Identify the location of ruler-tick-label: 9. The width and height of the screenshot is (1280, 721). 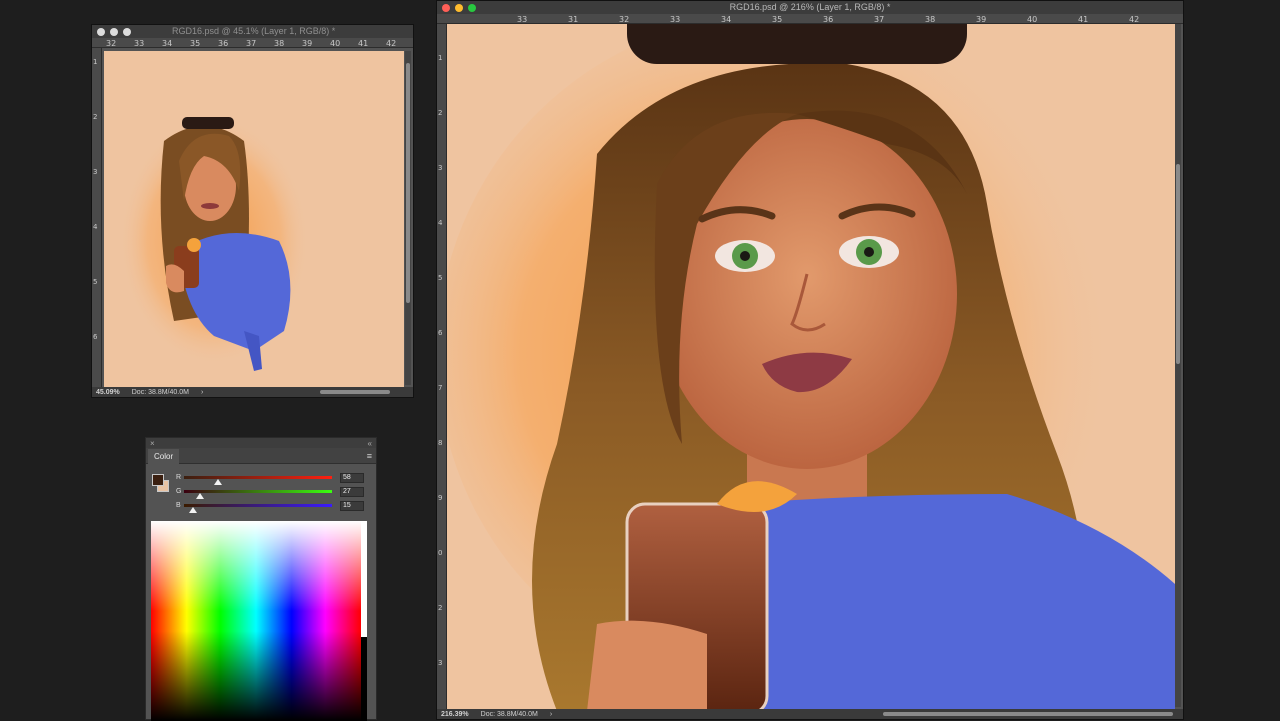
(440, 498).